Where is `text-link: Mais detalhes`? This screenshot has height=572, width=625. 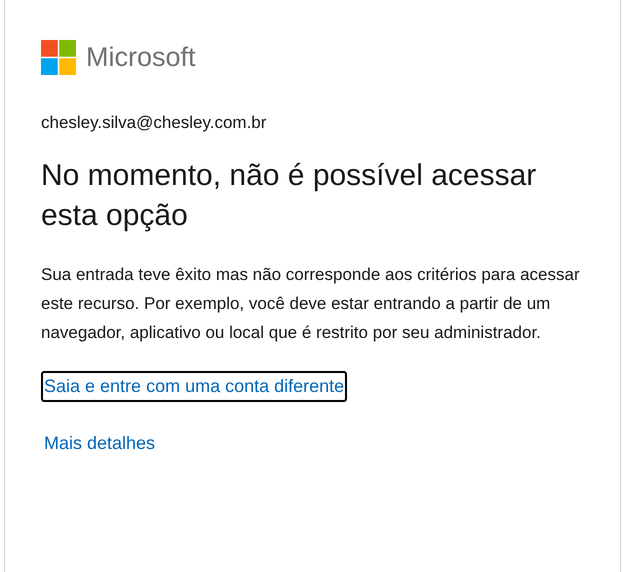
text-link: Mais detalhes is located at coordinates (99, 443).